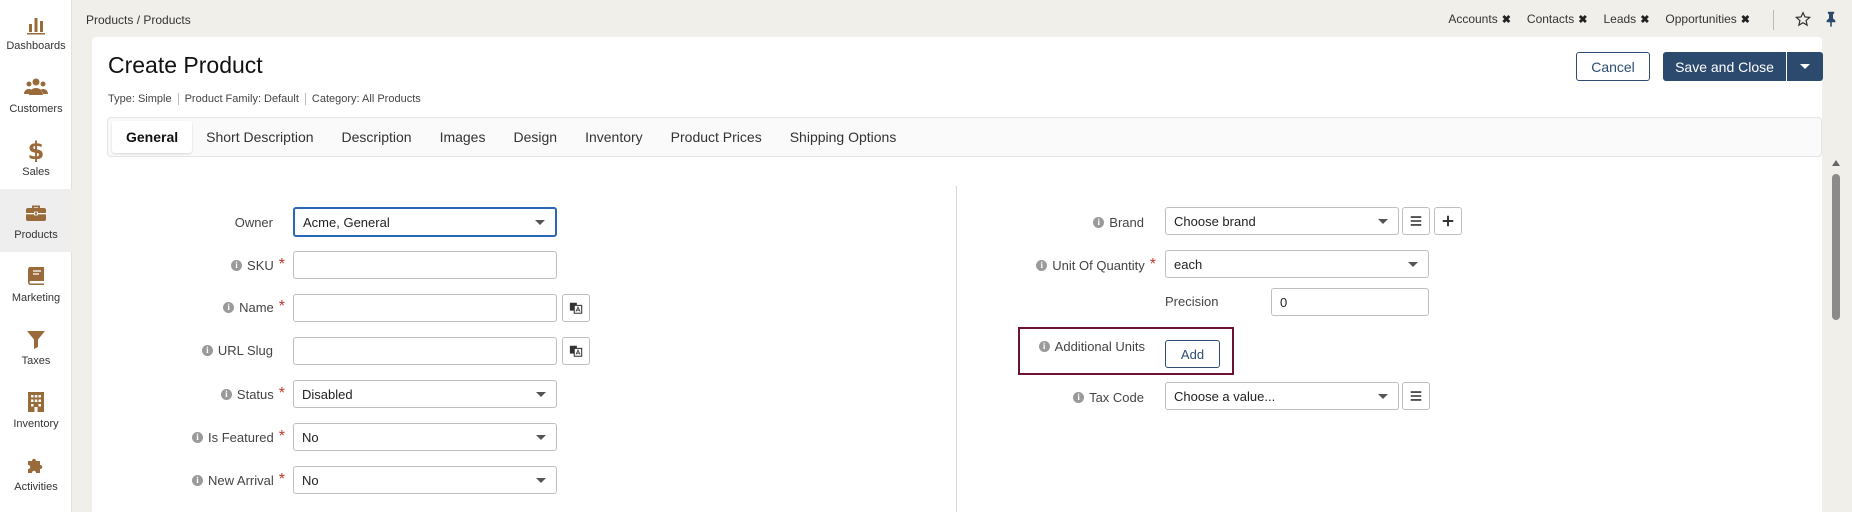  I want to click on sidebar-item-customers: Customers, so click(36, 94).